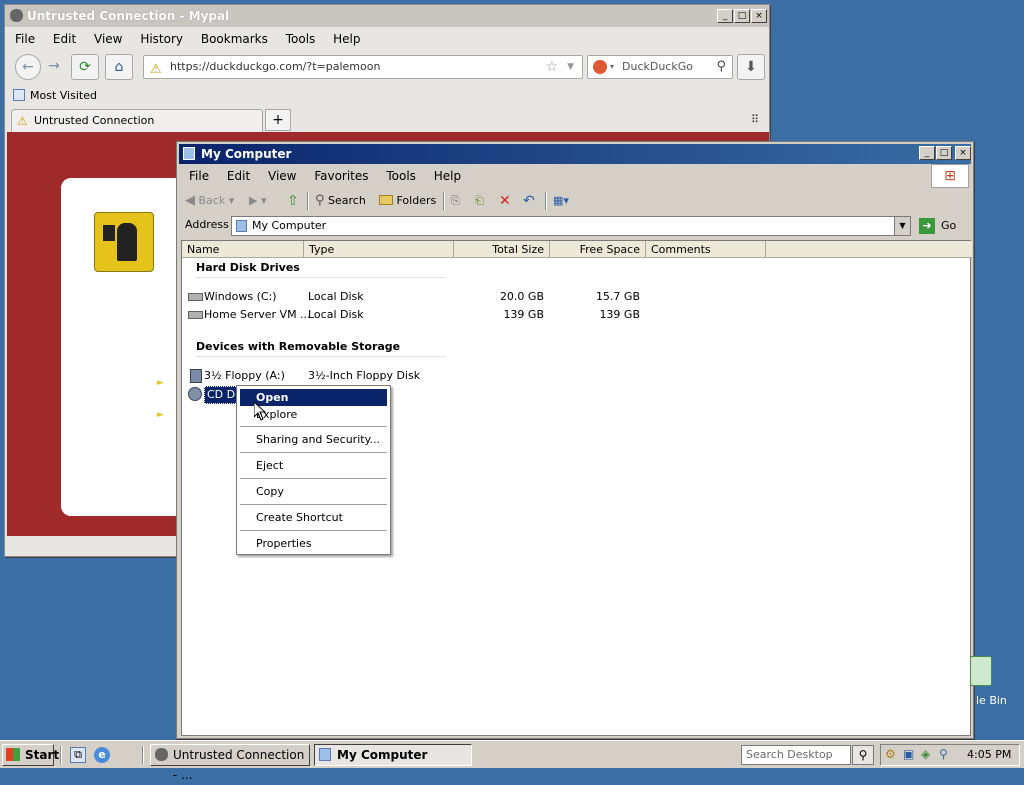  What do you see at coordinates (393, 755) in the screenshot?
I see `task-my-computer: My Computer` at bounding box center [393, 755].